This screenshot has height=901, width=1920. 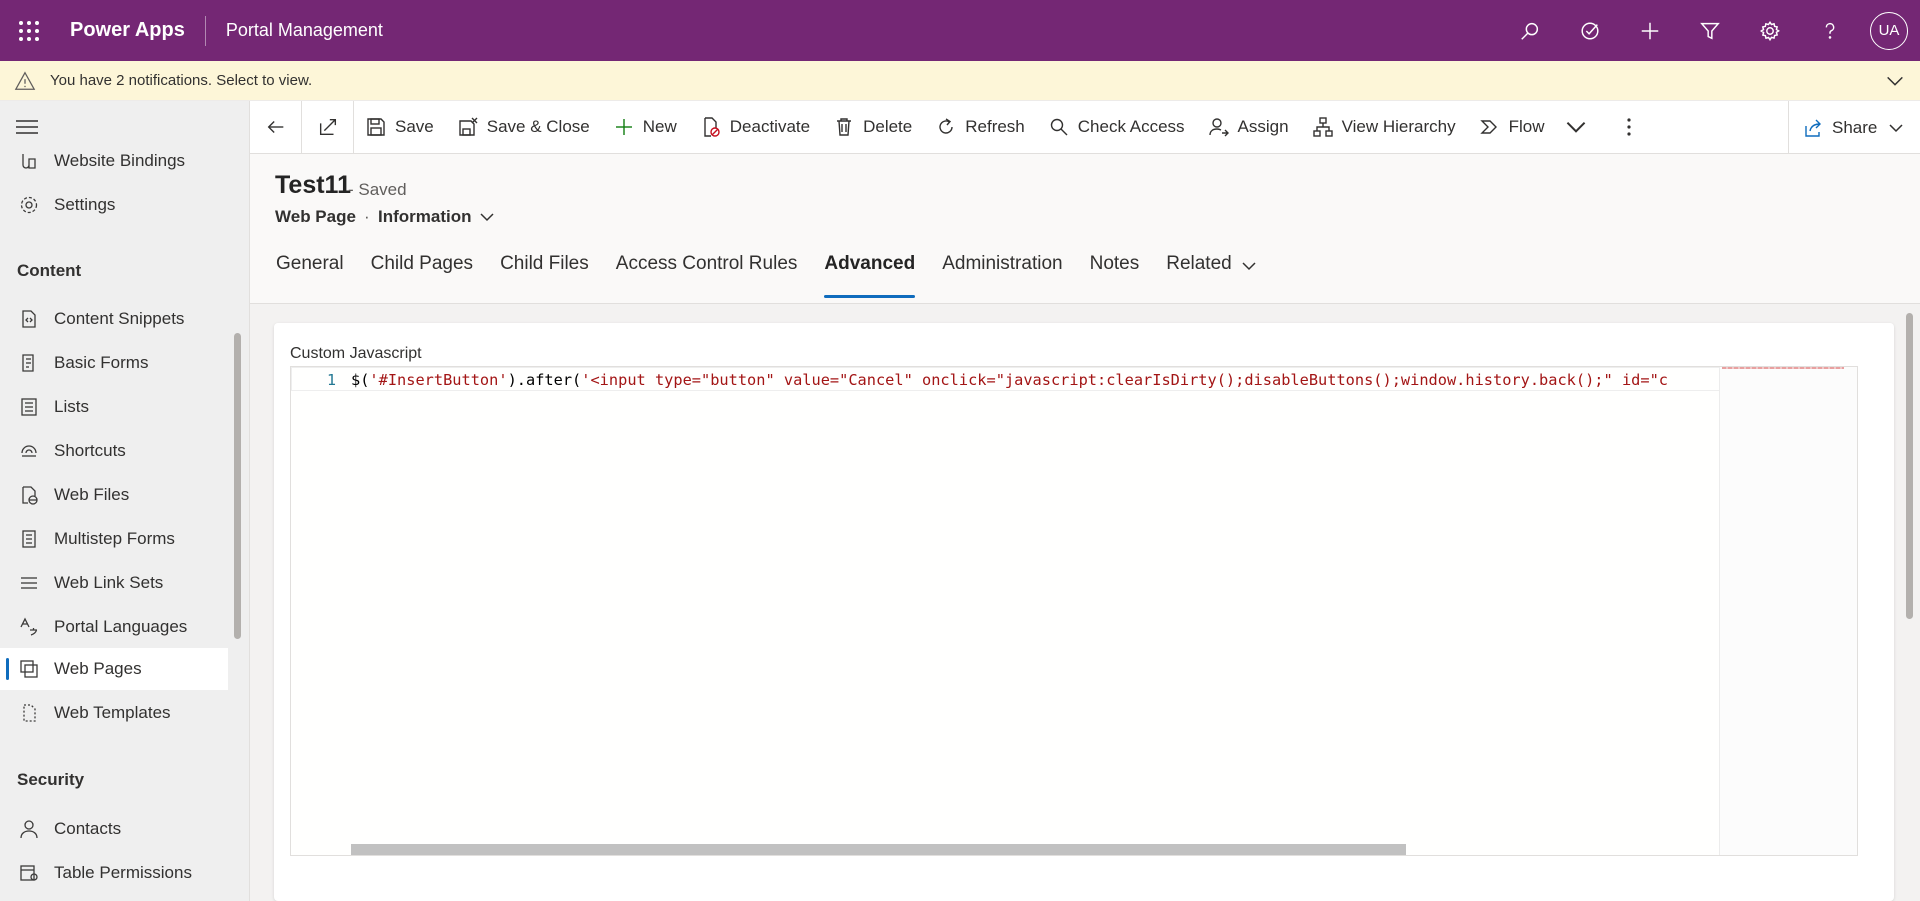 What do you see at coordinates (1788, 611) in the screenshot?
I see `code-minimap` at bounding box center [1788, 611].